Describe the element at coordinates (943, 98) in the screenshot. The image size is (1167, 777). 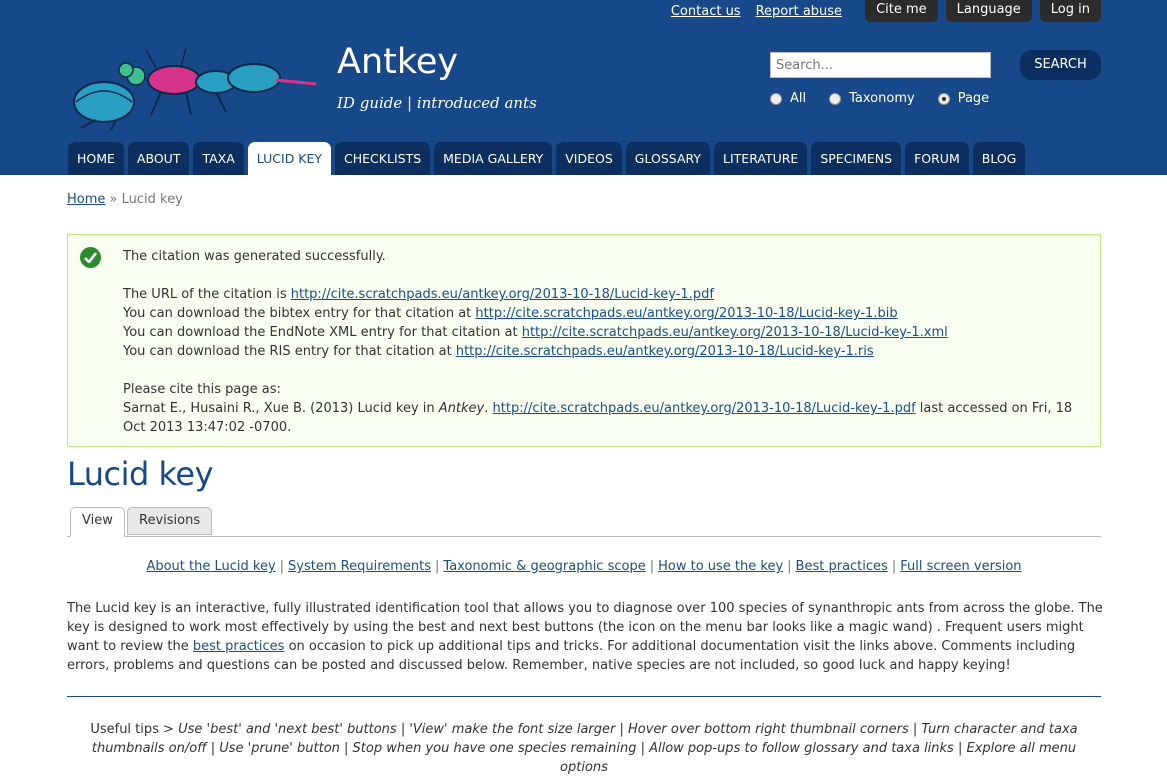
I see `radio-selected-icon` at that location.